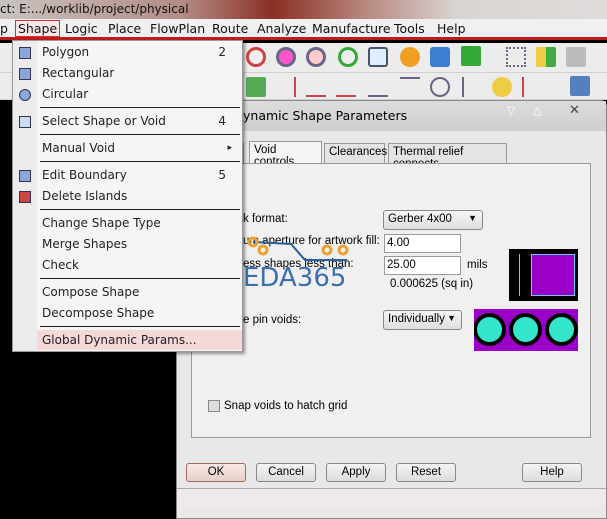  Describe the element at coordinates (552, 472) in the screenshot. I see `help-button: Help` at that location.